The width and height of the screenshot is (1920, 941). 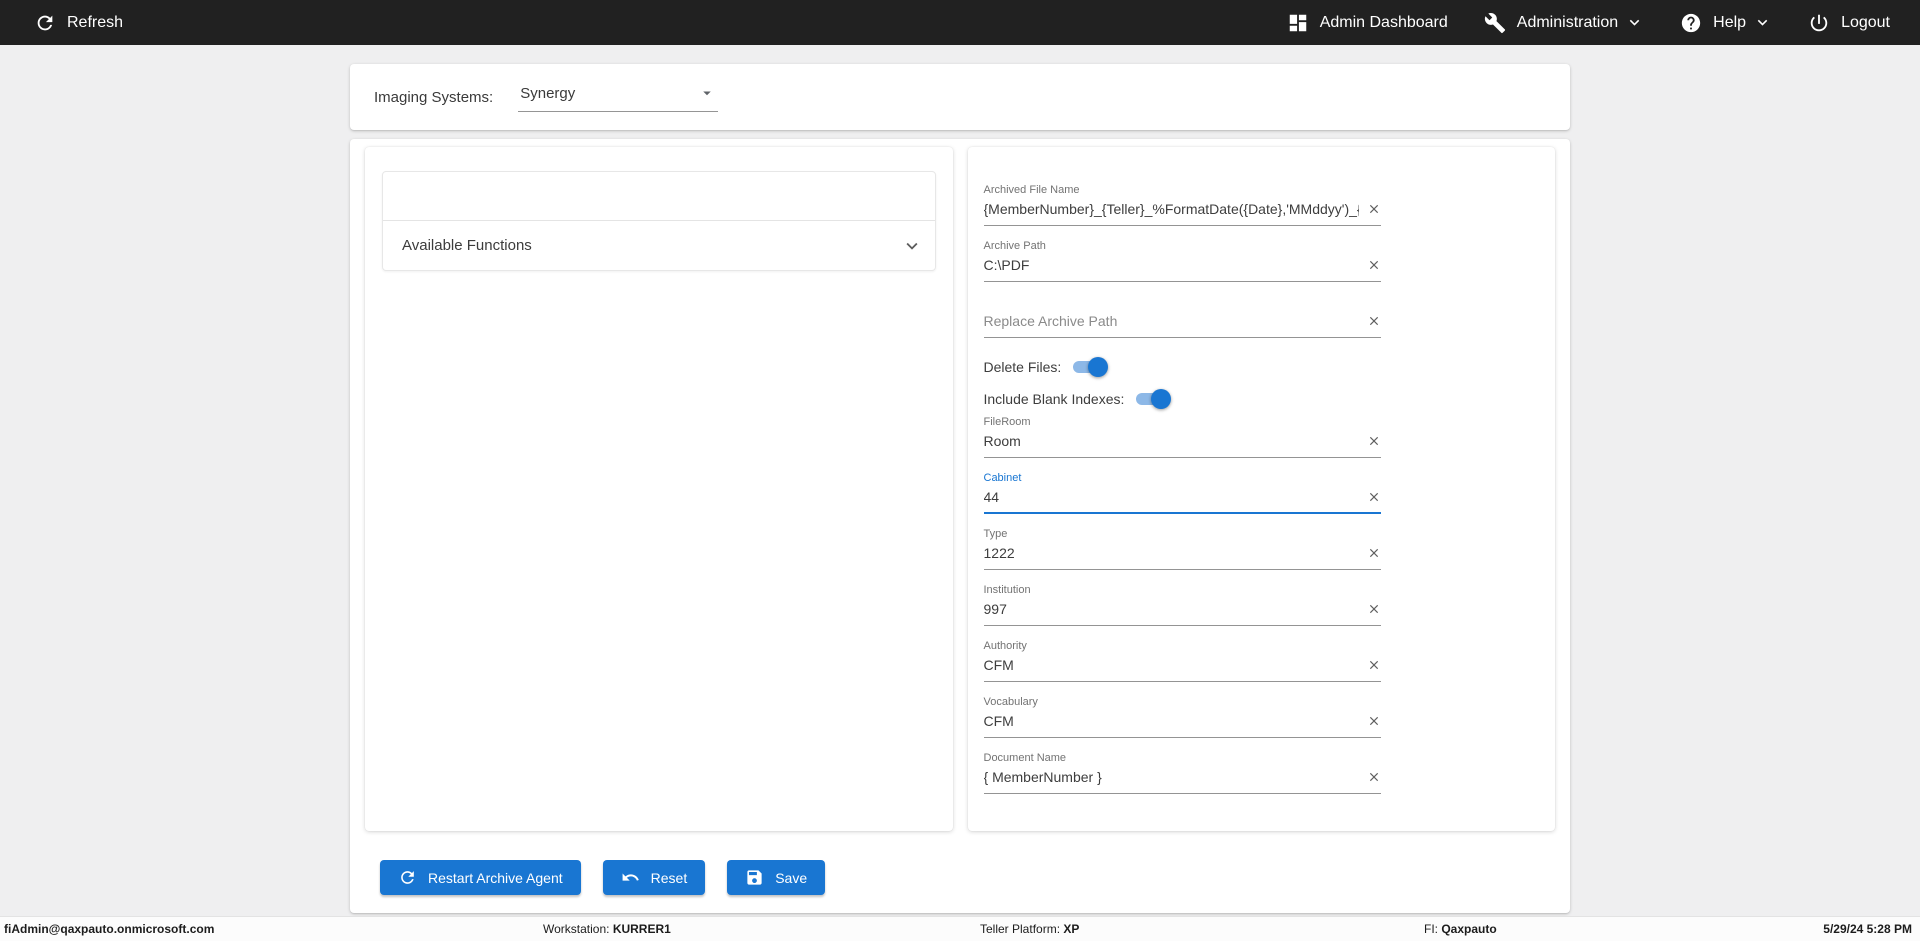 I want to click on replace-archive-path-clear-button, so click(x=1374, y=321).